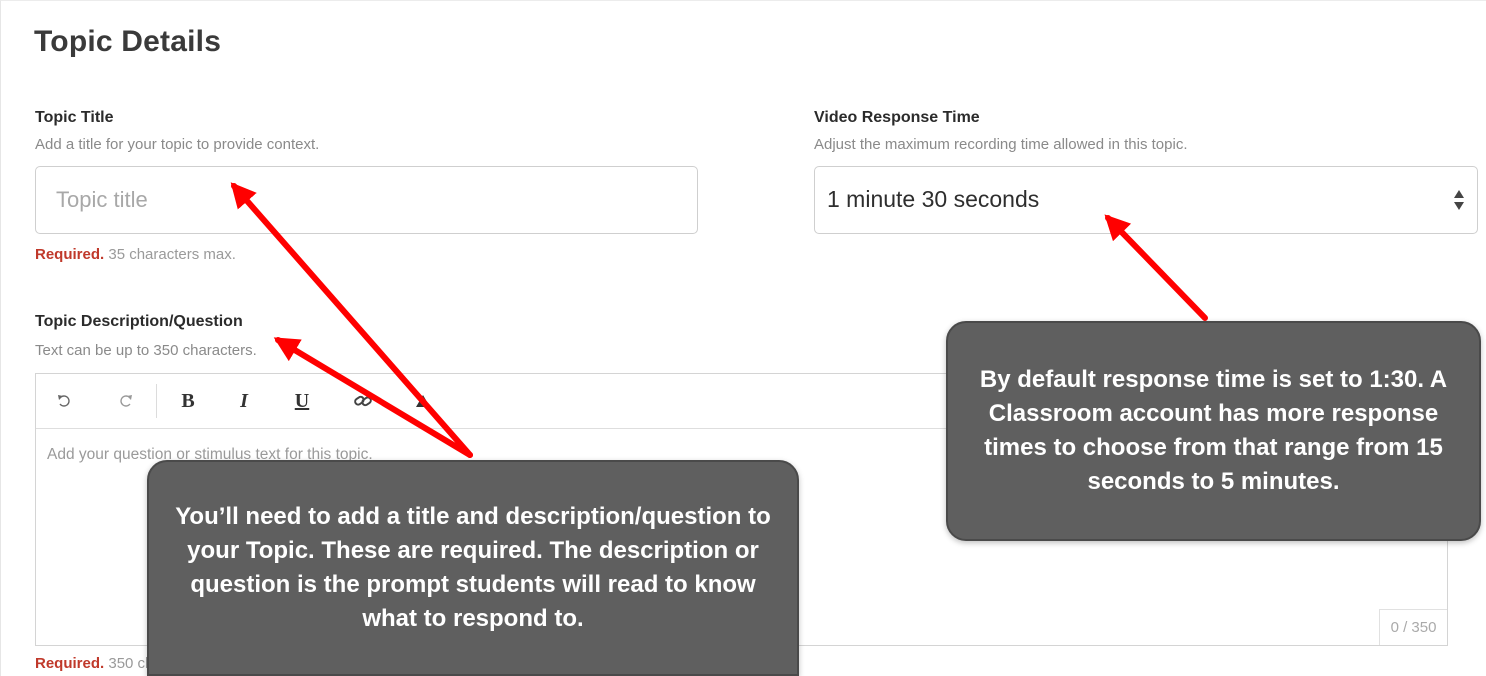 The width and height of the screenshot is (1486, 676). Describe the element at coordinates (1413, 627) in the screenshot. I see `character-counter: 0 / 350` at that location.